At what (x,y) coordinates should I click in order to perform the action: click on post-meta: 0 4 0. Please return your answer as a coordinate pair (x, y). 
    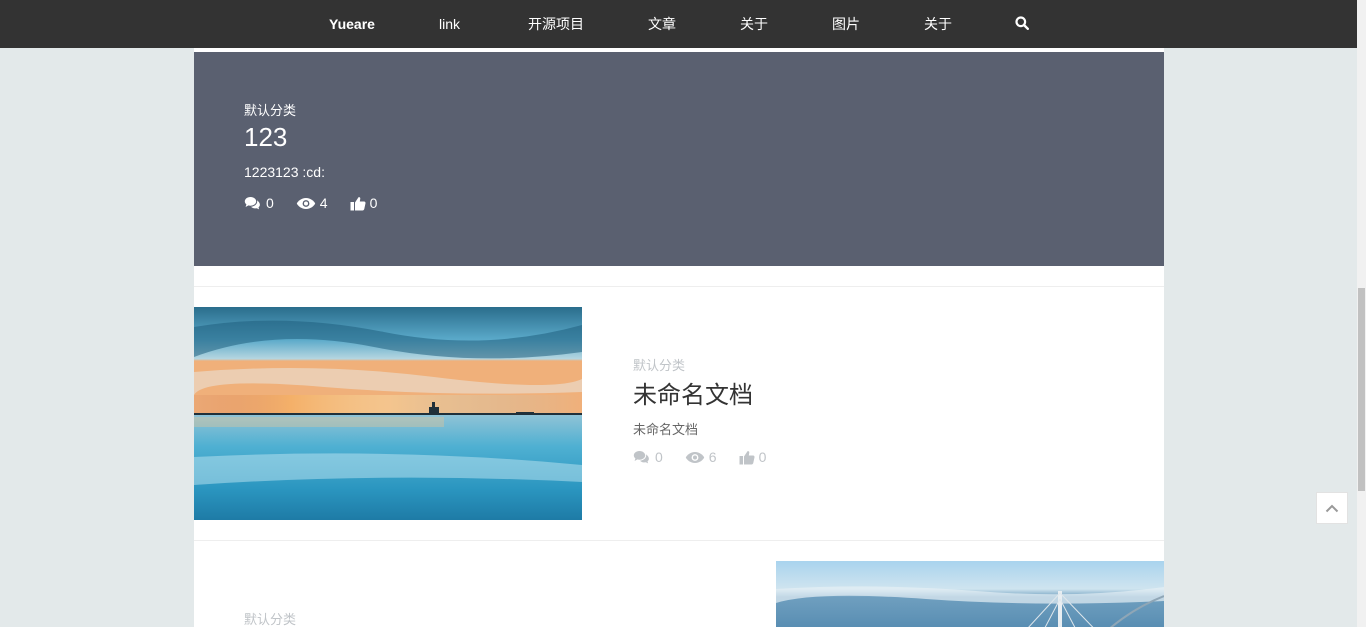
    Looking at the image, I should click on (321, 203).